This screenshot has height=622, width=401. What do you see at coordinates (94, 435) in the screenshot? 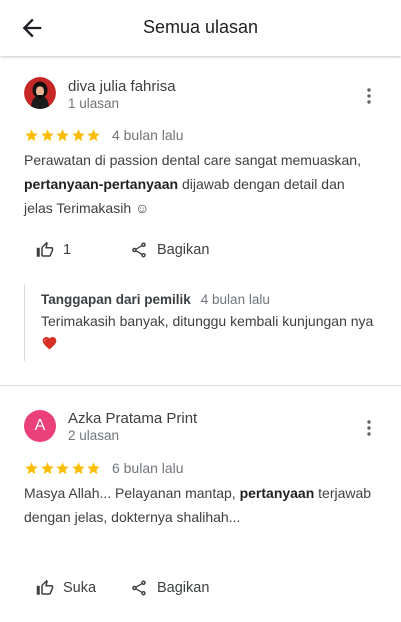
I see `author-review-count: 2 ulasan` at bounding box center [94, 435].